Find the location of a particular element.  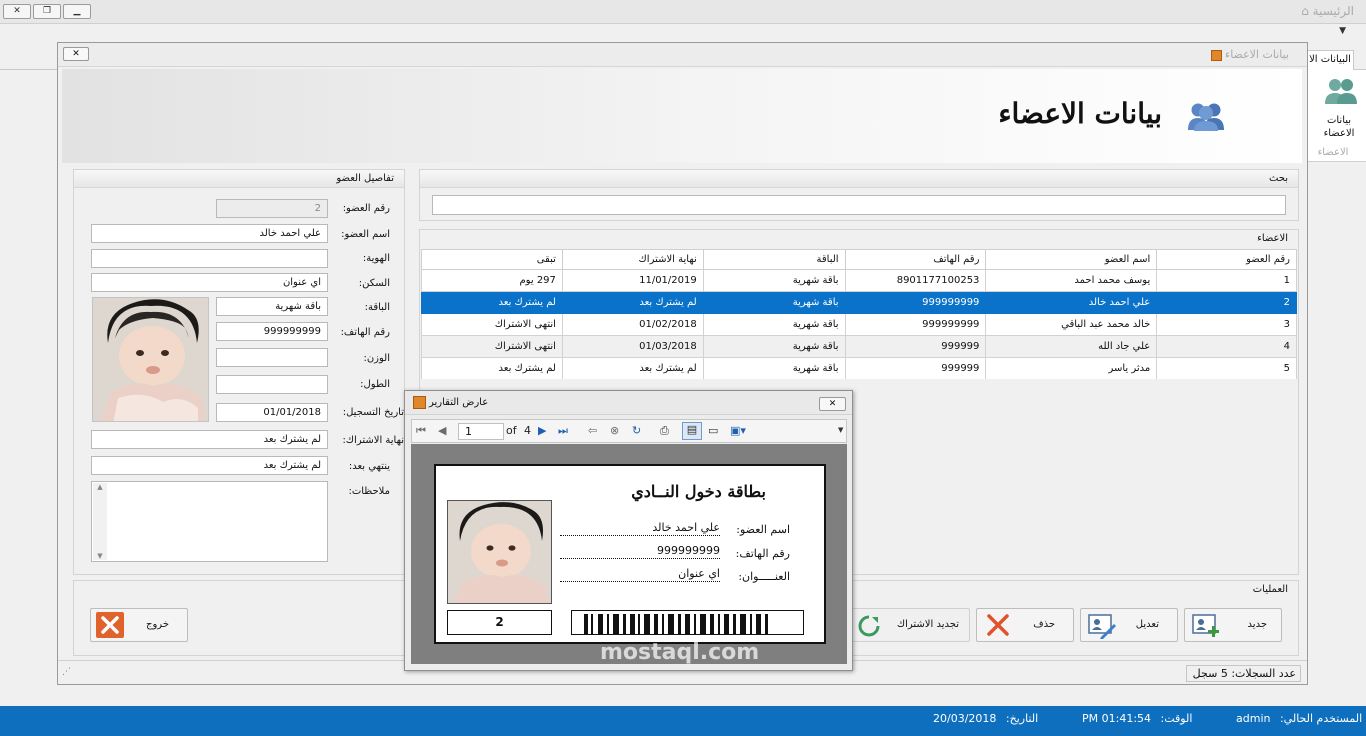

scroll-down-icon: ▼ is located at coordinates (100, 556).